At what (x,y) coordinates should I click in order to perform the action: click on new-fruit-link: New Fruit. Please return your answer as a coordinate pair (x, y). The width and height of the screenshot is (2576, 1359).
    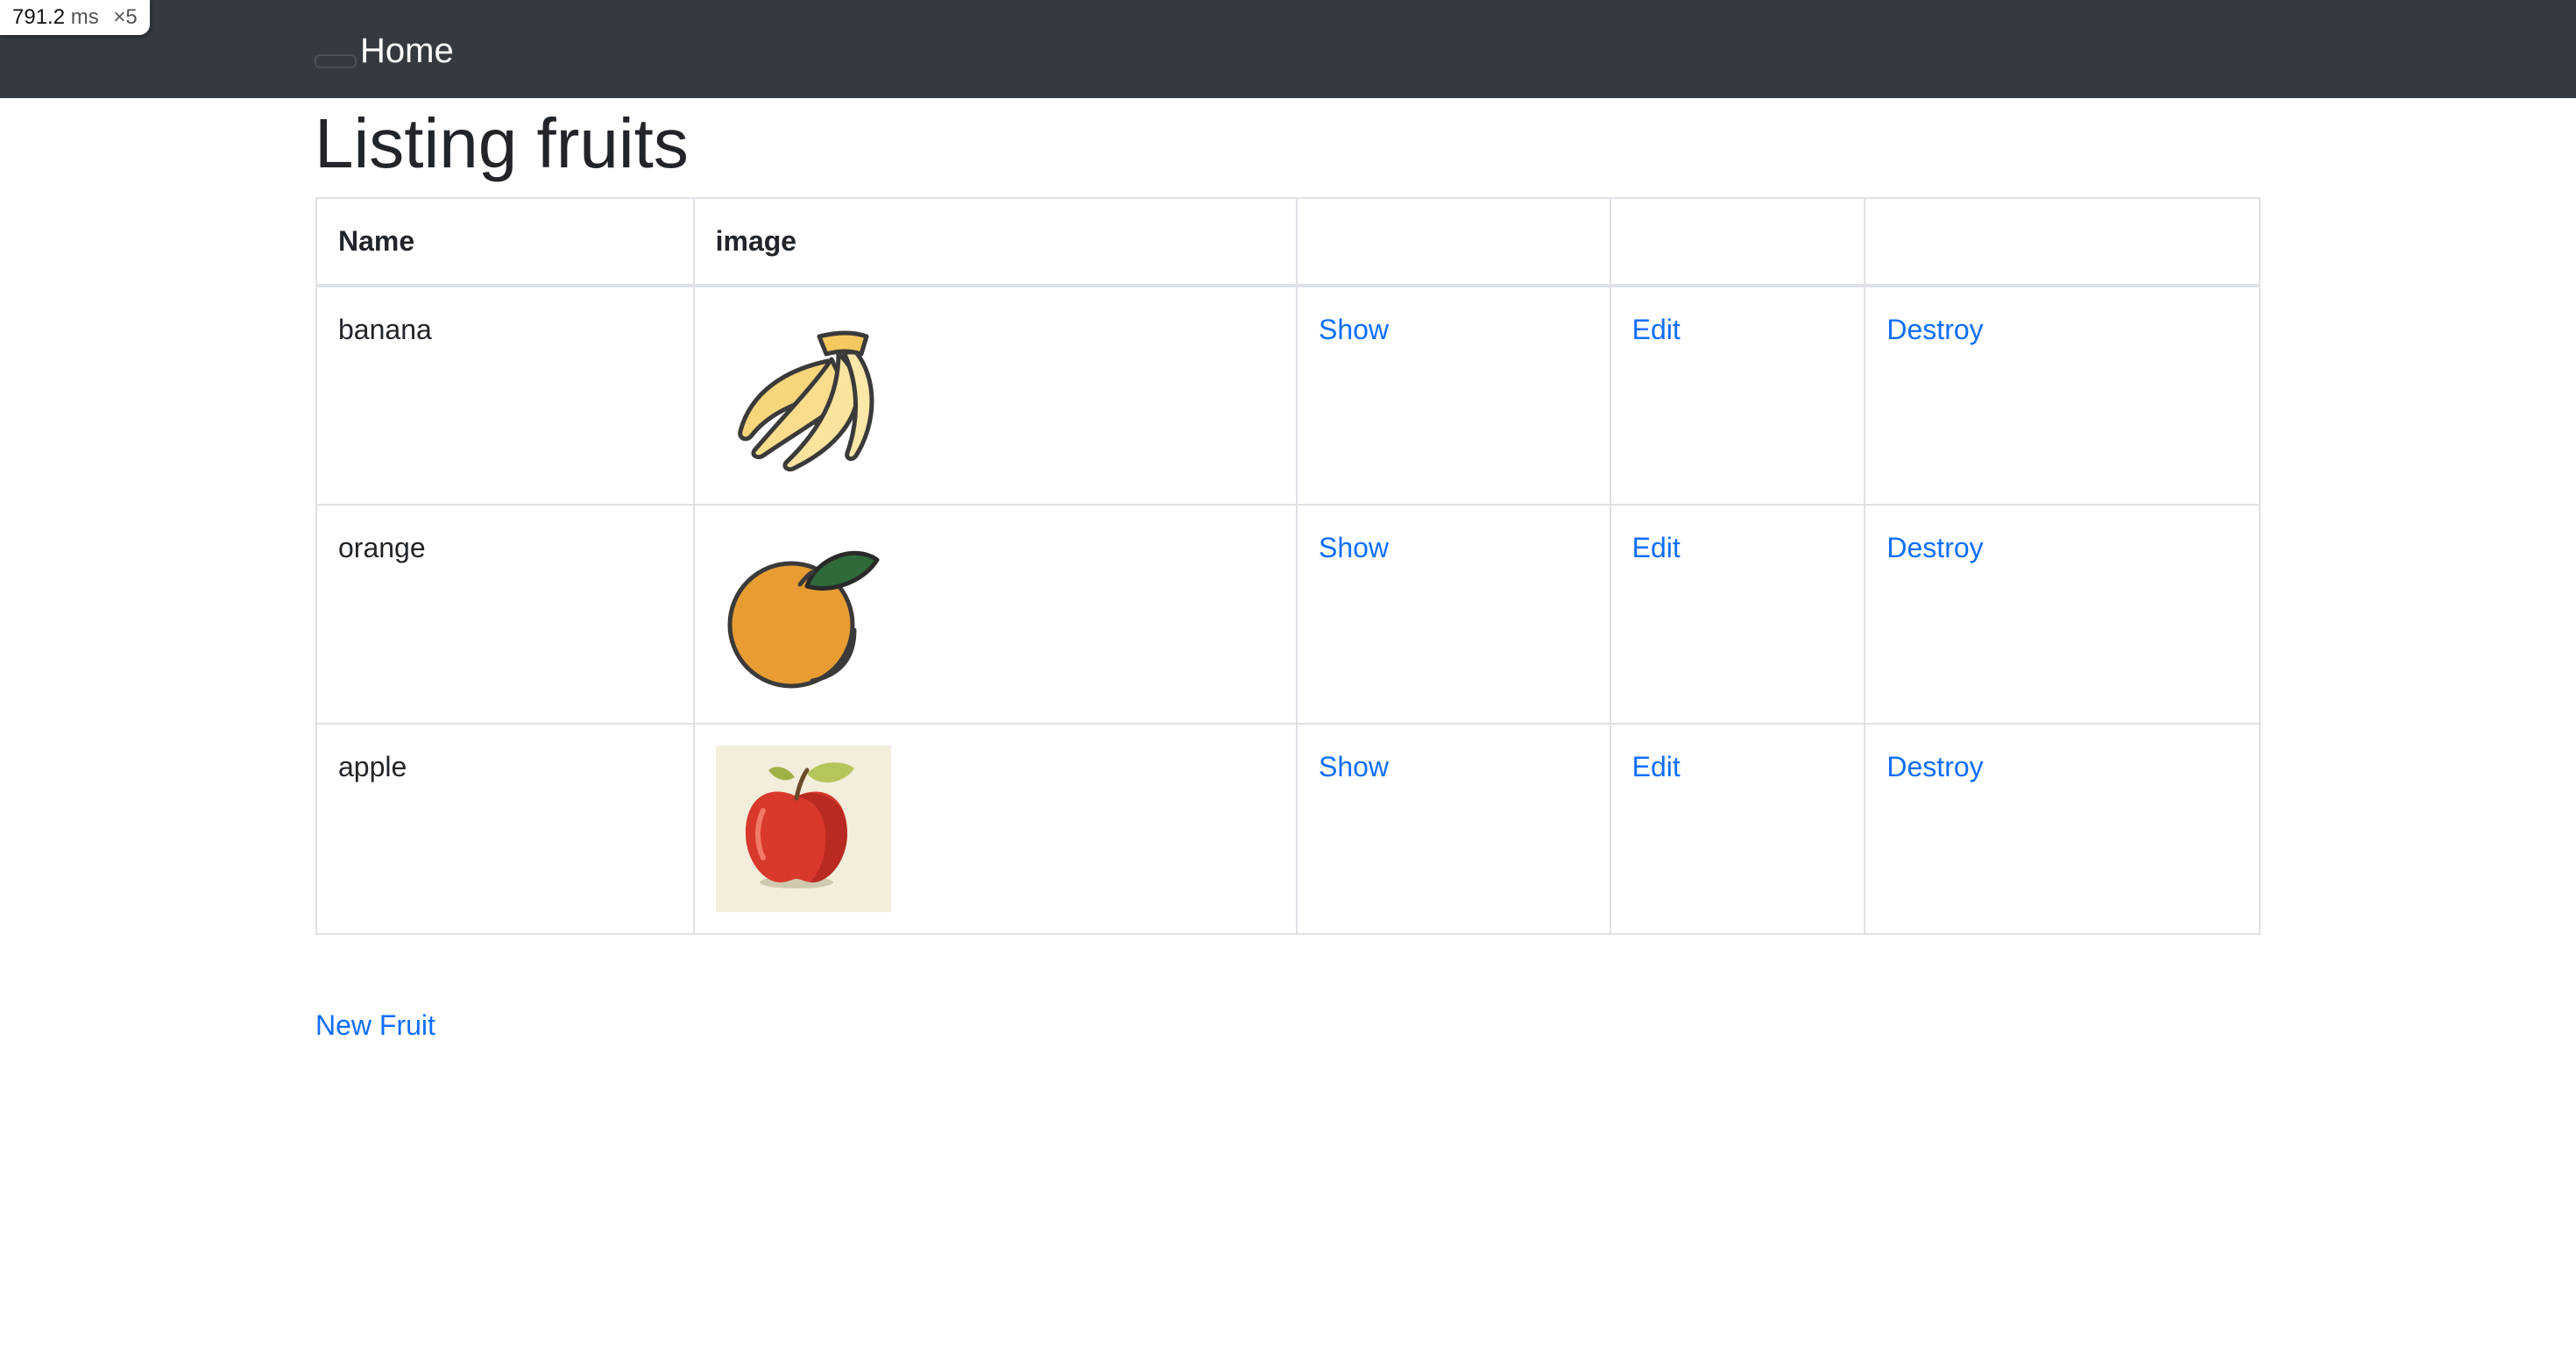
    Looking at the image, I should click on (375, 1025).